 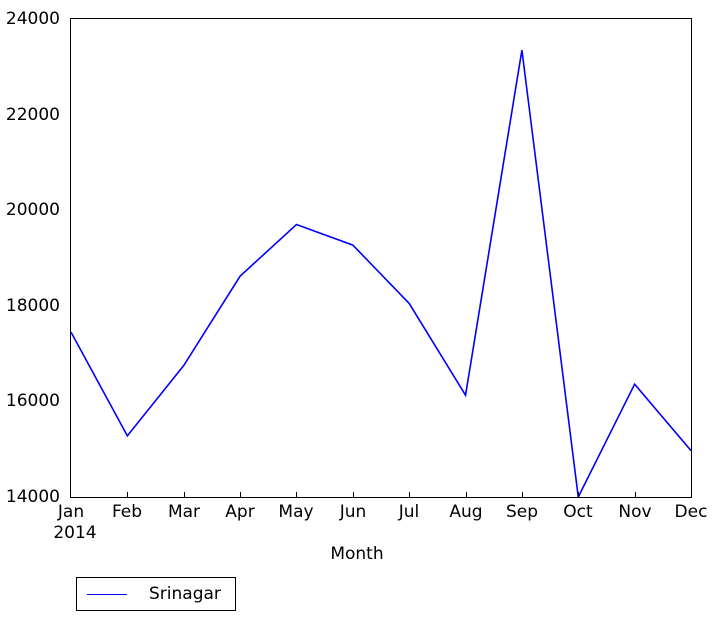 What do you see at coordinates (32, 19) in the screenshot?
I see `y-tick-label: 24000` at bounding box center [32, 19].